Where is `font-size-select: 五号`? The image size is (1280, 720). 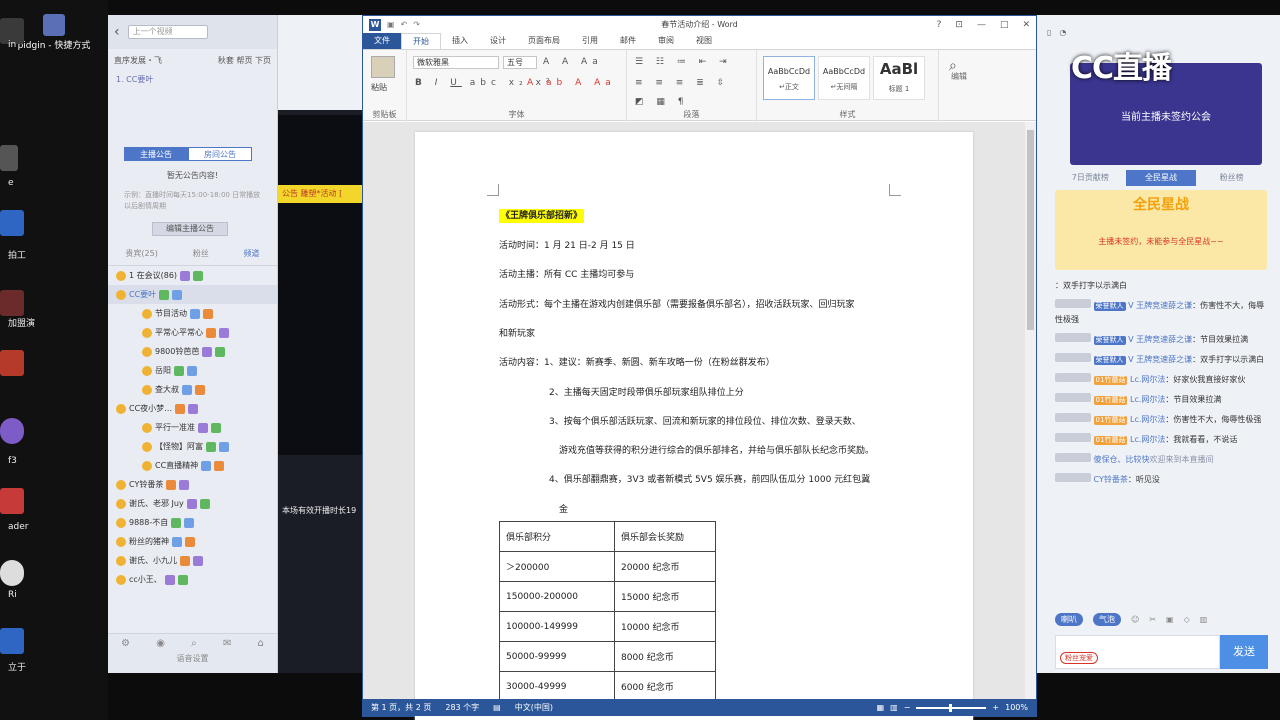
font-size-select: 五号 is located at coordinates (520, 62).